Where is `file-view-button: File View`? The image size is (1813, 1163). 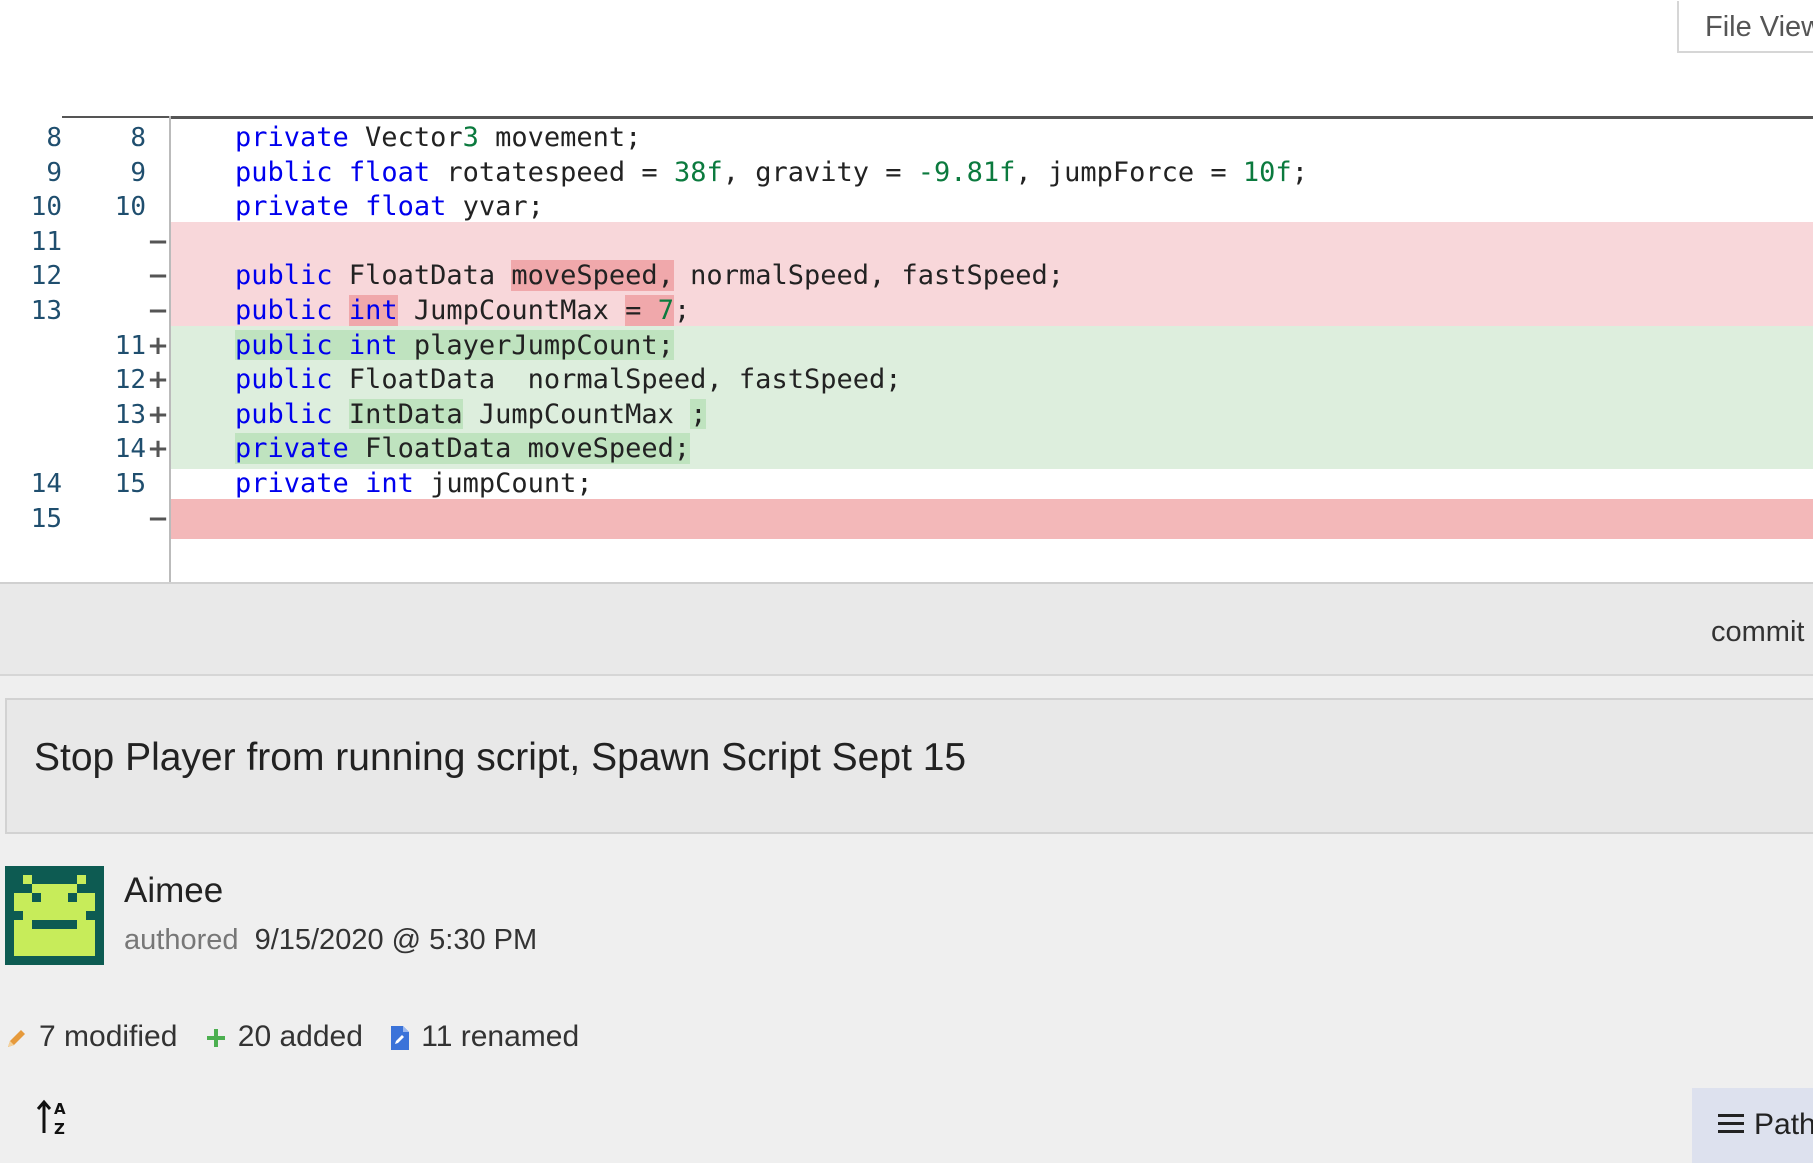
file-view-button: File View is located at coordinates (1745, 27).